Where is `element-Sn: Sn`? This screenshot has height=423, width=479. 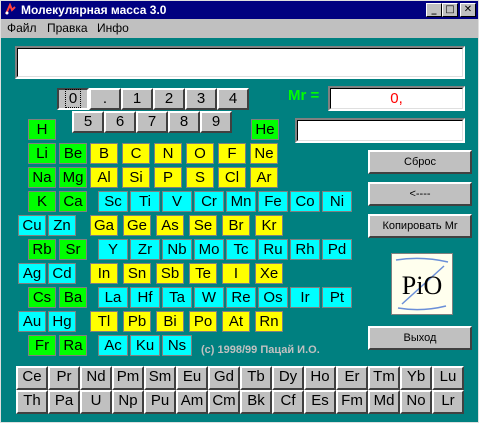 element-Sn: Sn is located at coordinates (137, 273).